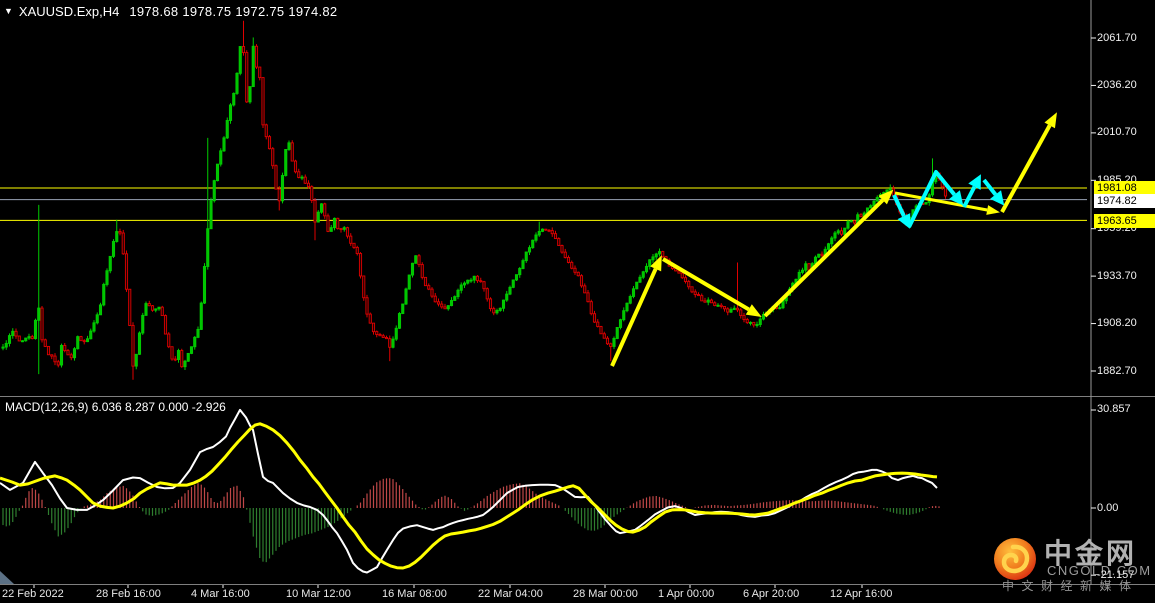  I want to click on price-badge: 1974.82, so click(1124, 201).